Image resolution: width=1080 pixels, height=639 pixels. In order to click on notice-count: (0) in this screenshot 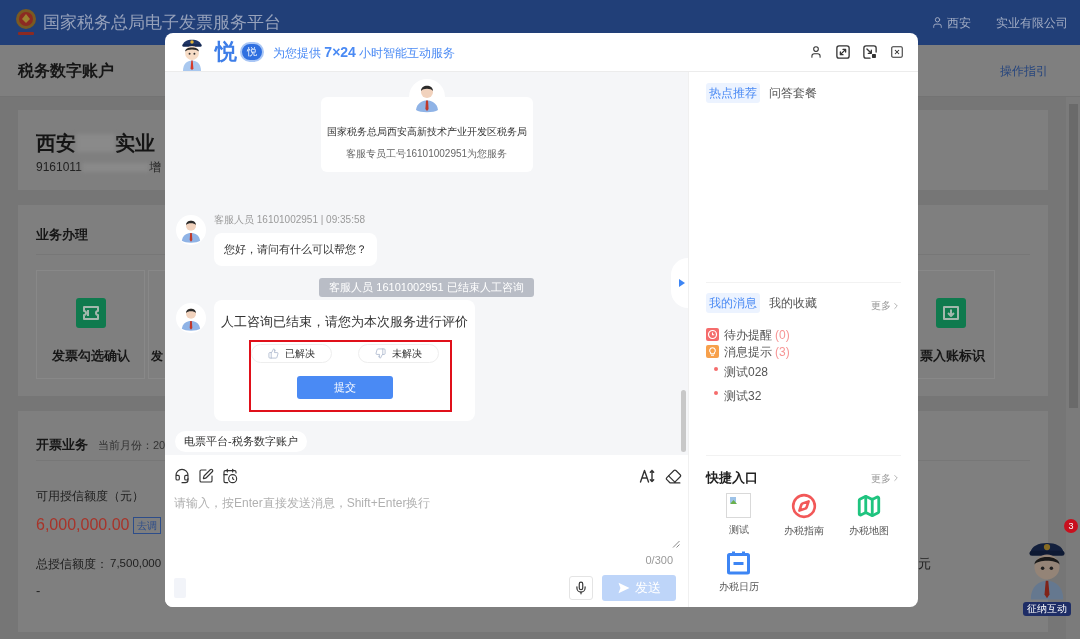, I will do `click(782, 335)`.